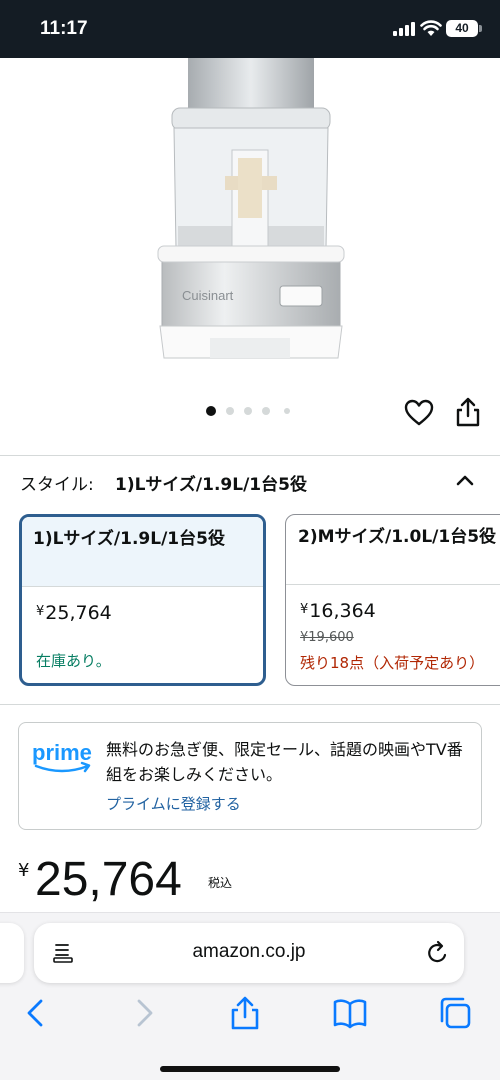 The width and height of the screenshot is (500, 1080). I want to click on style-option-card: 1)Lサイズ/1.9L/1台5役 ¥25,764 在庫あり。, so click(142, 600).